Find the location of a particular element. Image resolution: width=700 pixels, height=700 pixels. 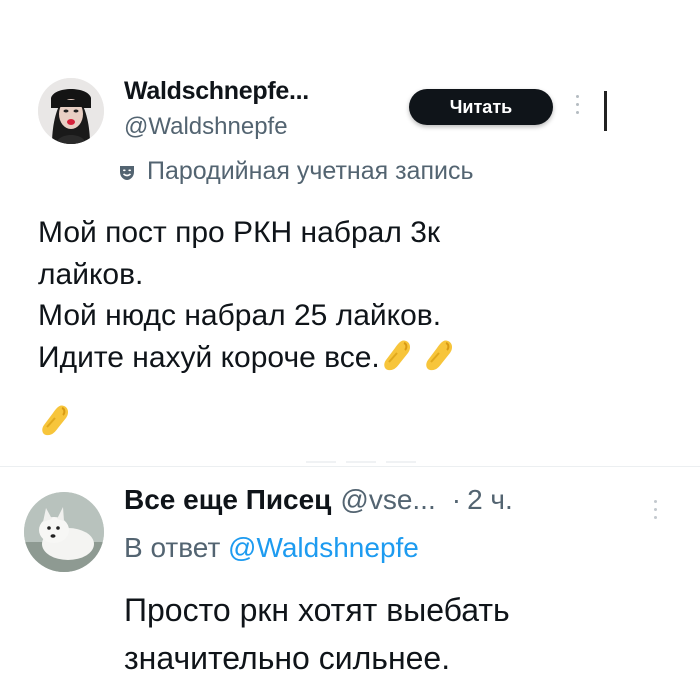

post-text-line: Идите нахуй короче все. is located at coordinates (209, 357).